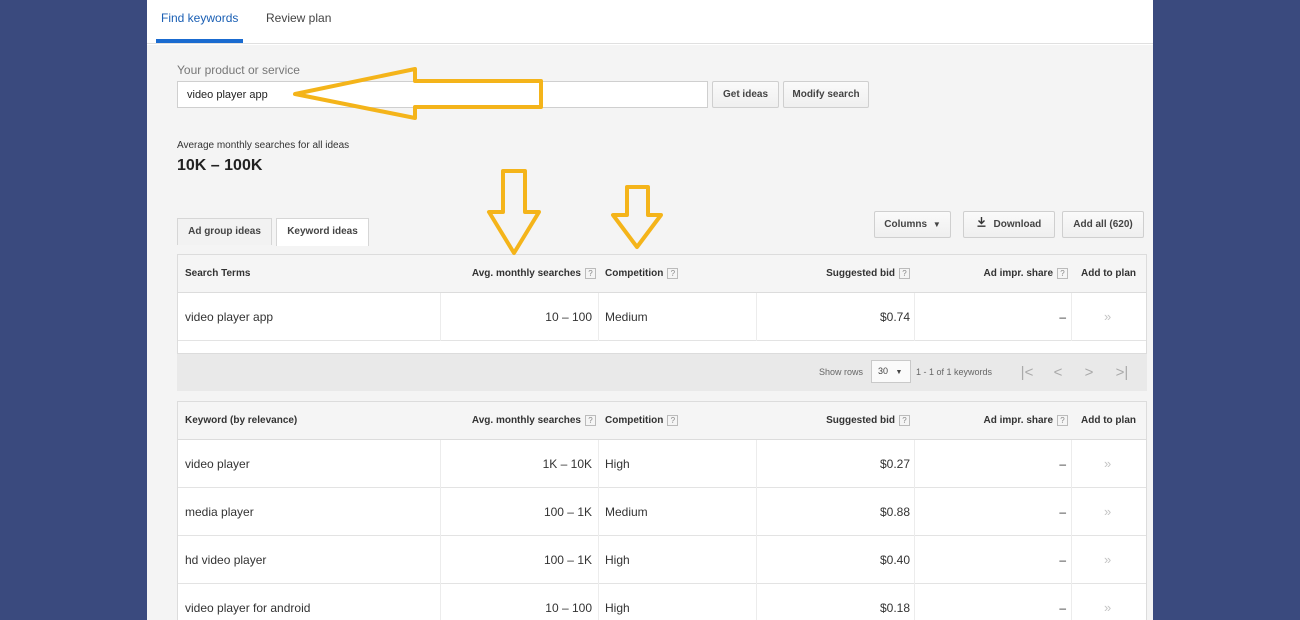  Describe the element at coordinates (567, 464) in the screenshot. I see `avg-searches-cell: 1K – 10K` at that location.